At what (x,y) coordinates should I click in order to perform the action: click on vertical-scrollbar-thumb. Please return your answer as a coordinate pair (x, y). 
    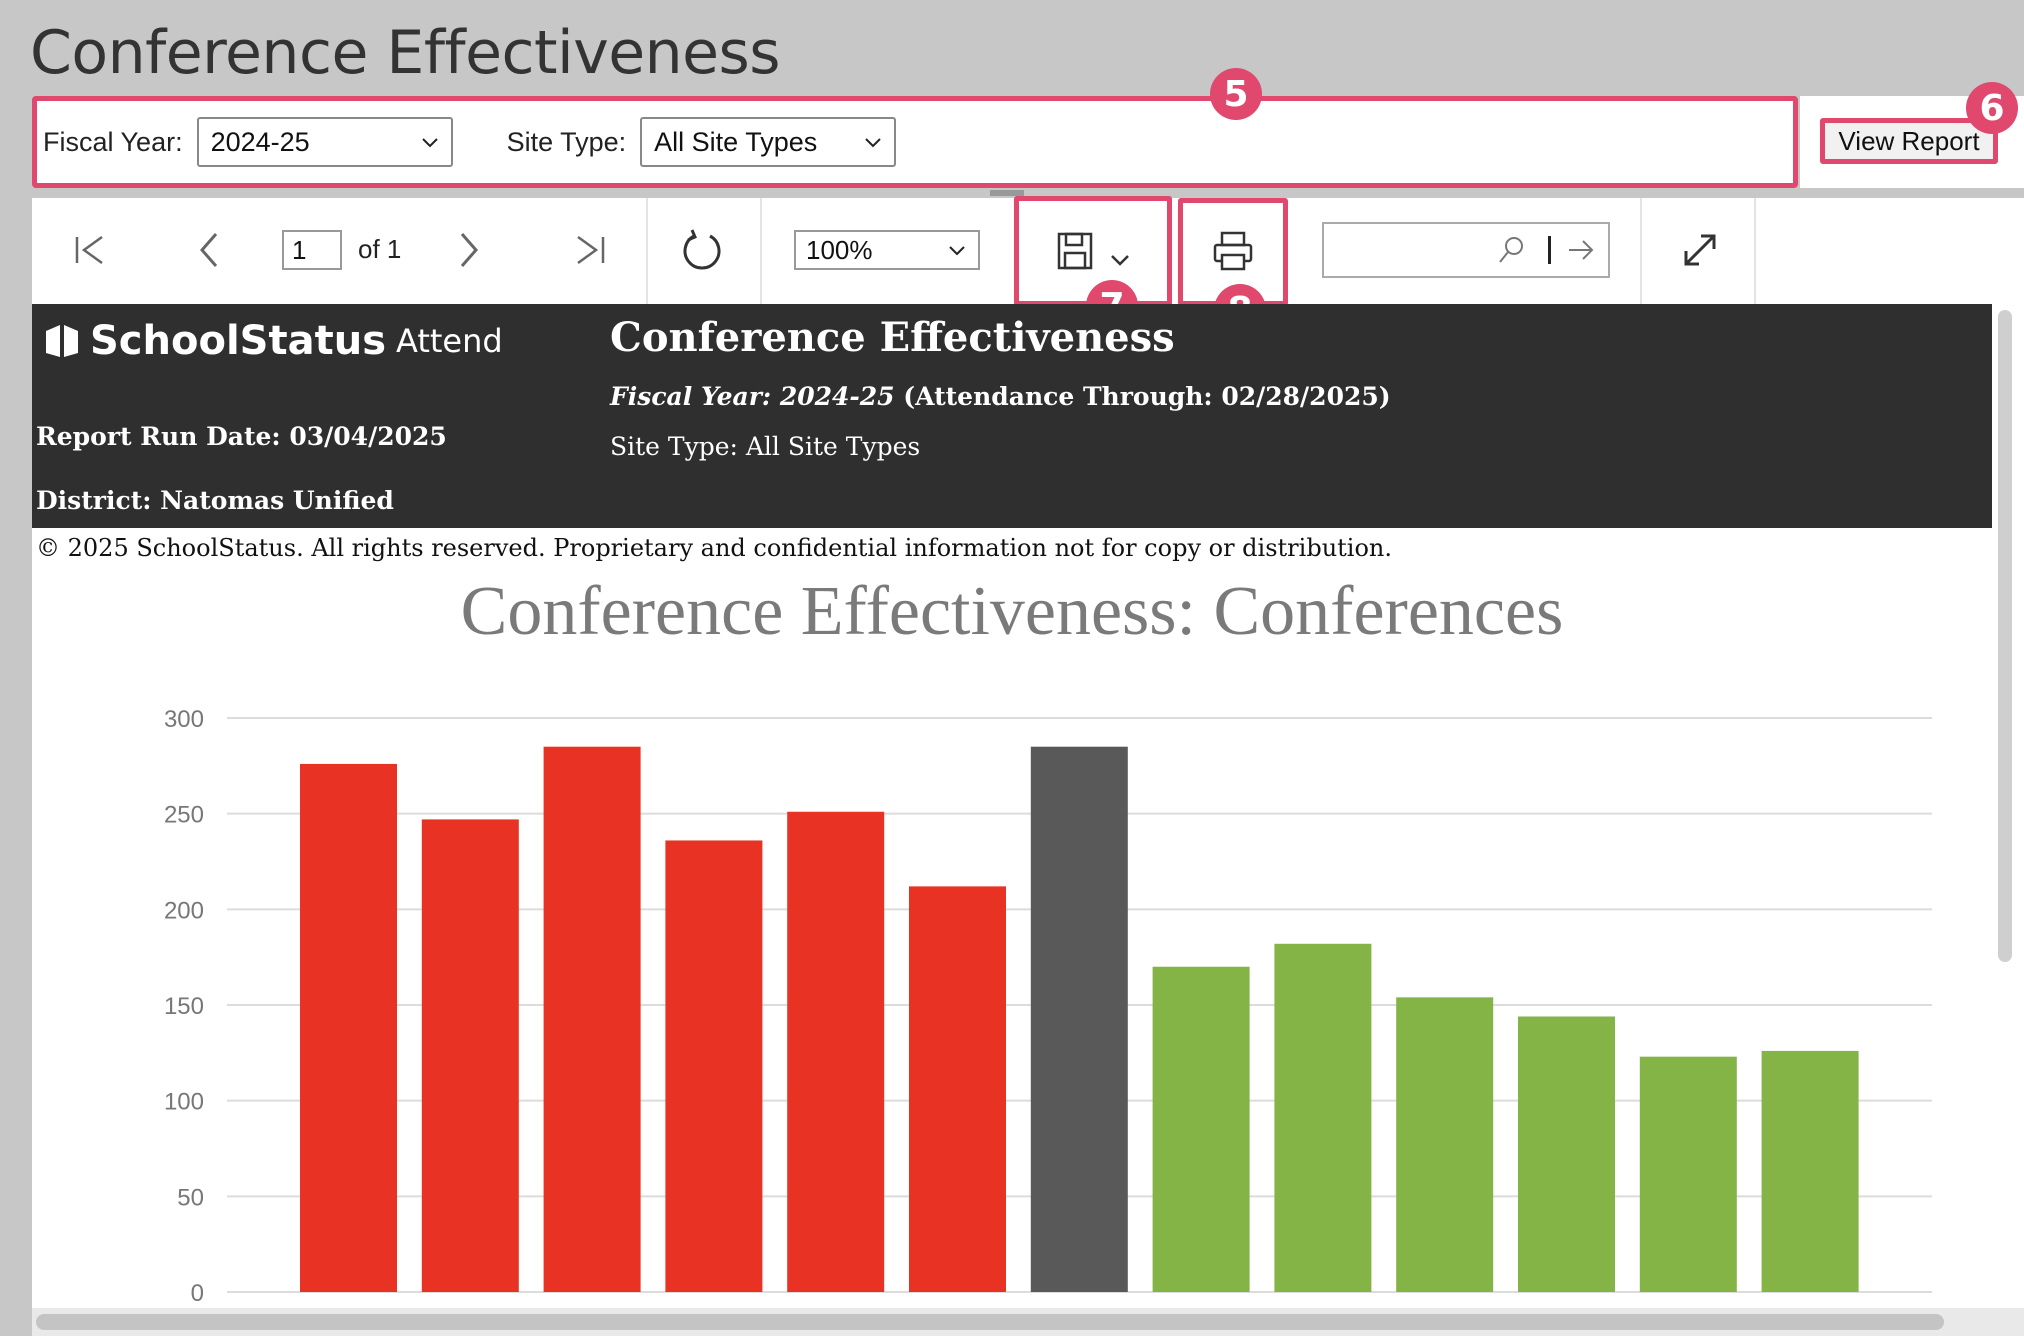
    Looking at the image, I should click on (2005, 636).